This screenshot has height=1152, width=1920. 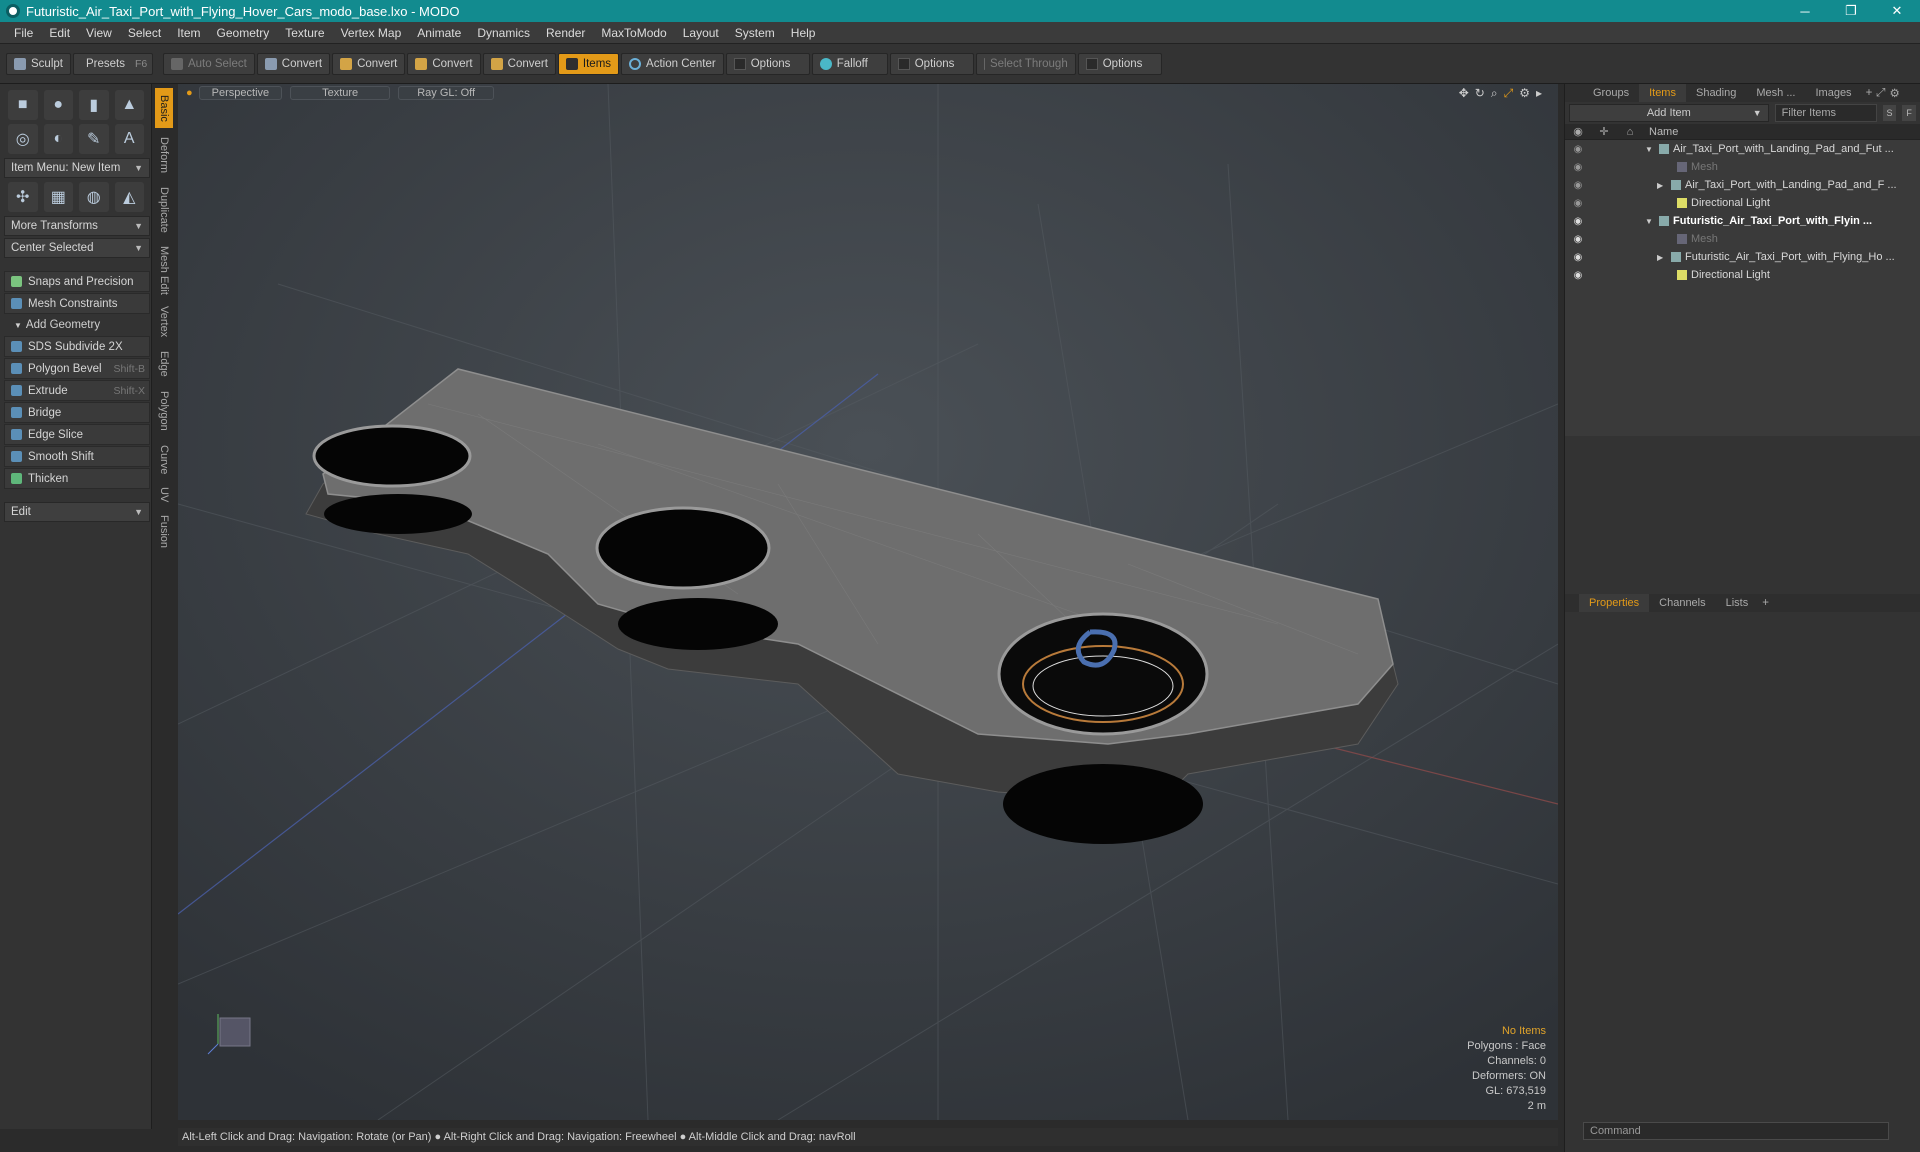 I want to click on menu-help: Help, so click(x=803, y=33).